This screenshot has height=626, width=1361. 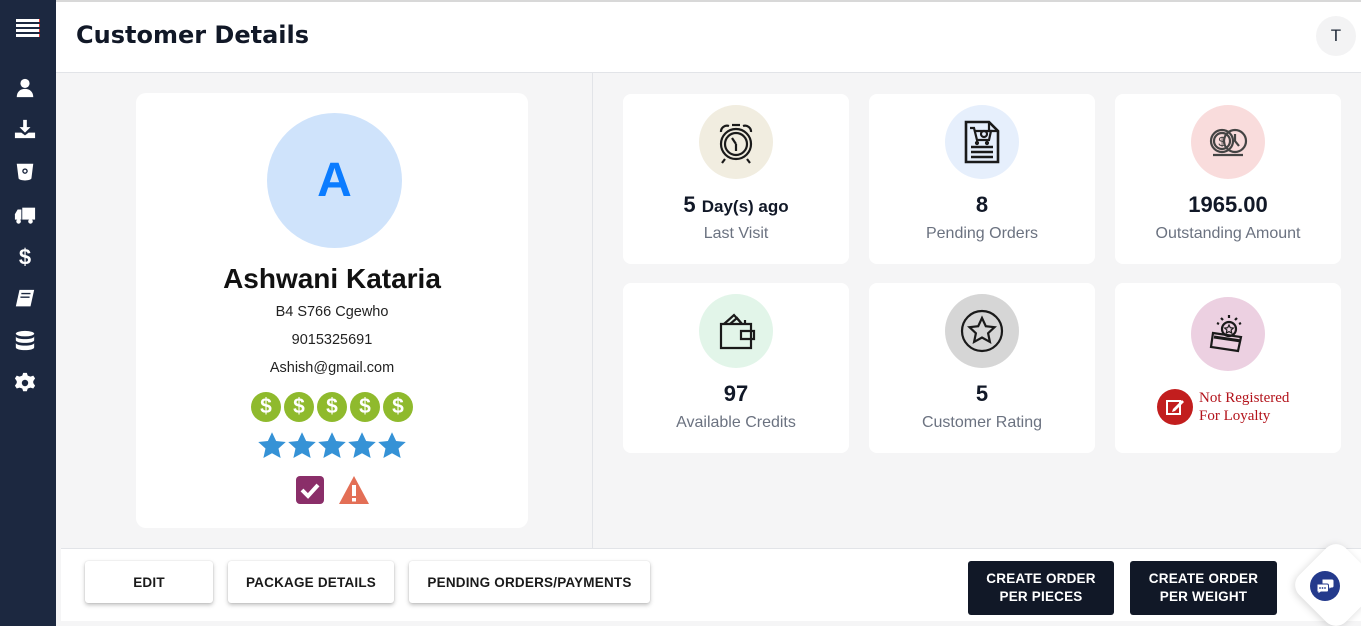 I want to click on dollar-icon: $, so click(x=25, y=256).